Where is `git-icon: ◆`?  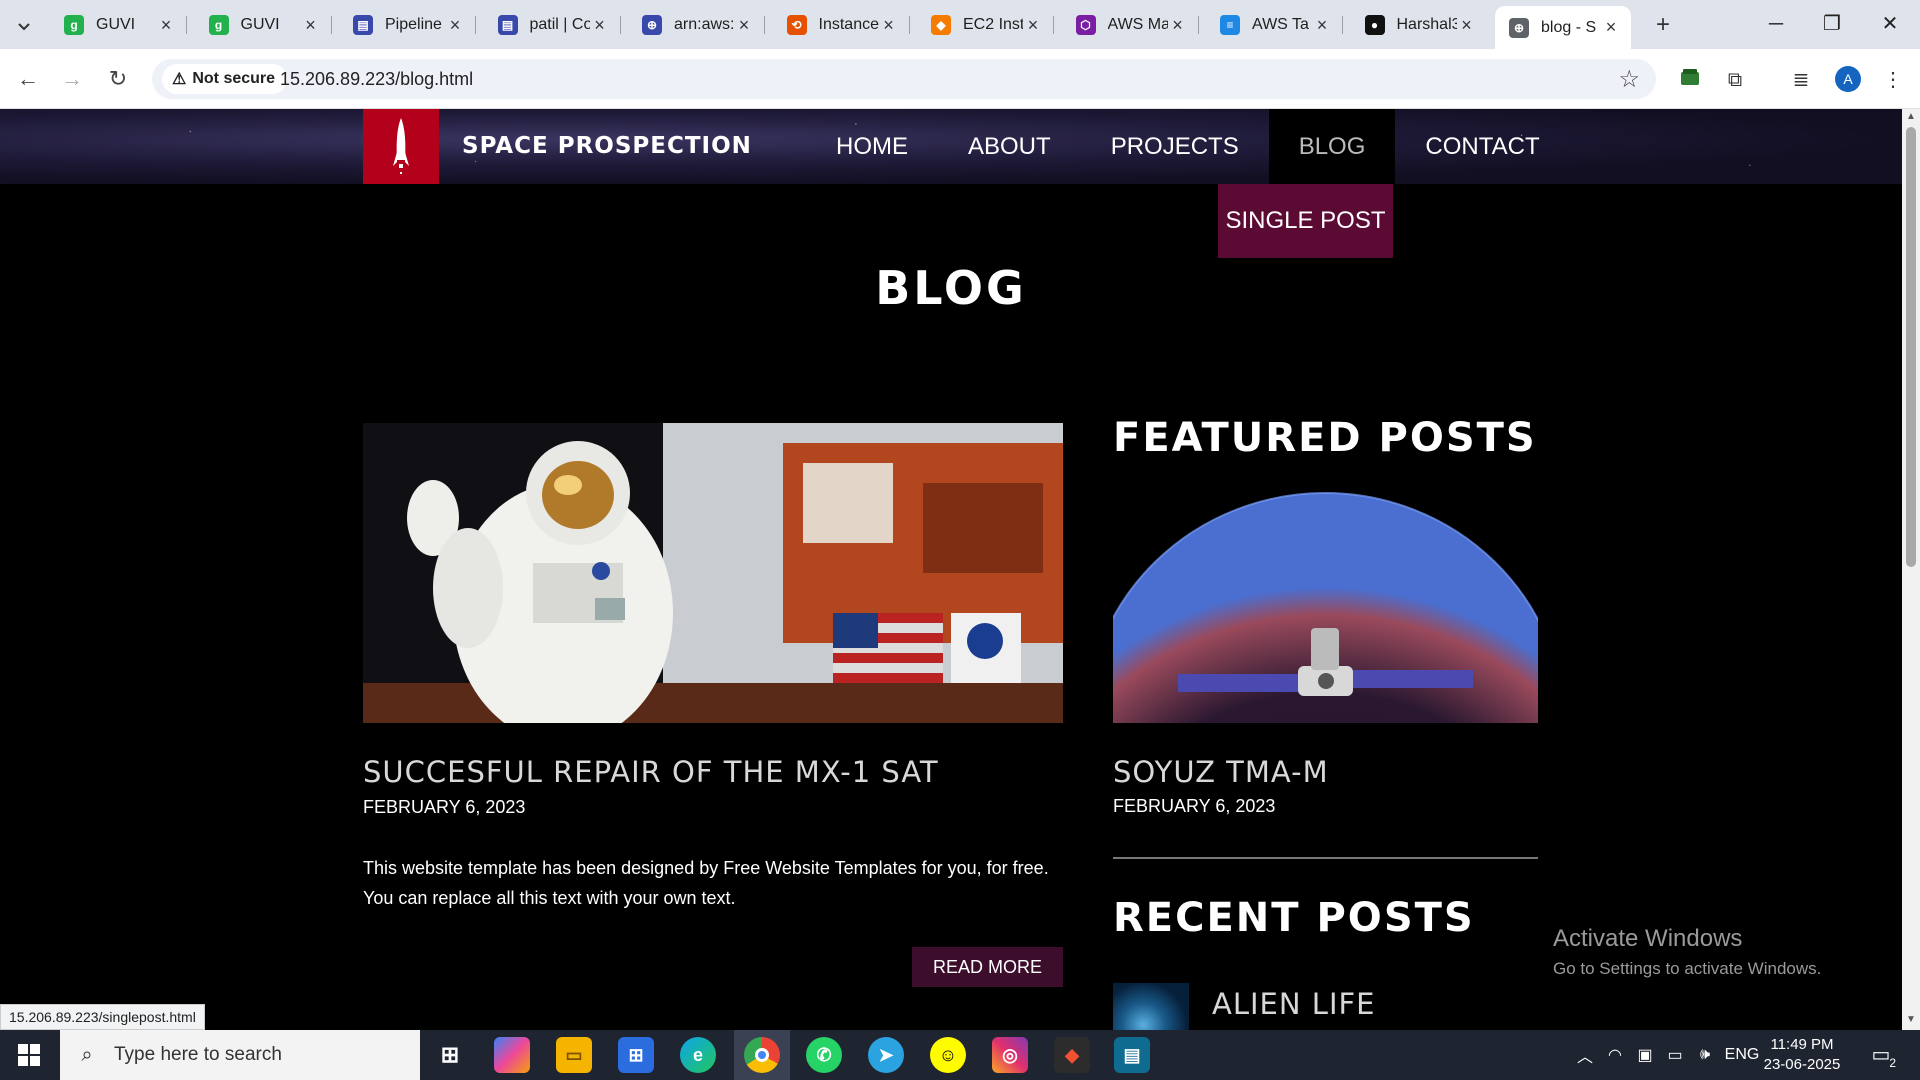
git-icon: ◆ is located at coordinates (1072, 1055).